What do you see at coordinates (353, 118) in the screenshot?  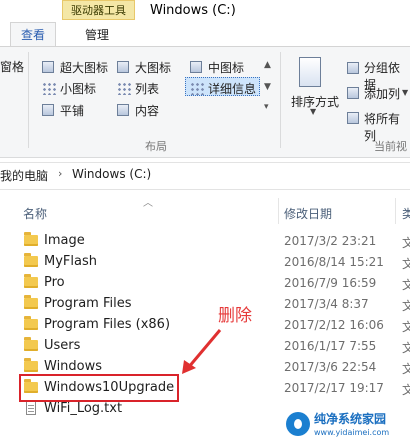 I see `fit-columns-icon` at bounding box center [353, 118].